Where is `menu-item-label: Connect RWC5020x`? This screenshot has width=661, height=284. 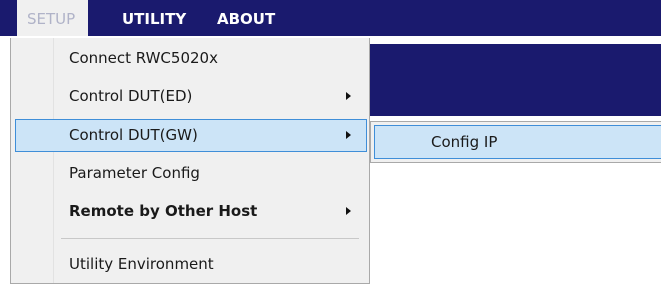 menu-item-label: Connect RWC5020x is located at coordinates (143, 58).